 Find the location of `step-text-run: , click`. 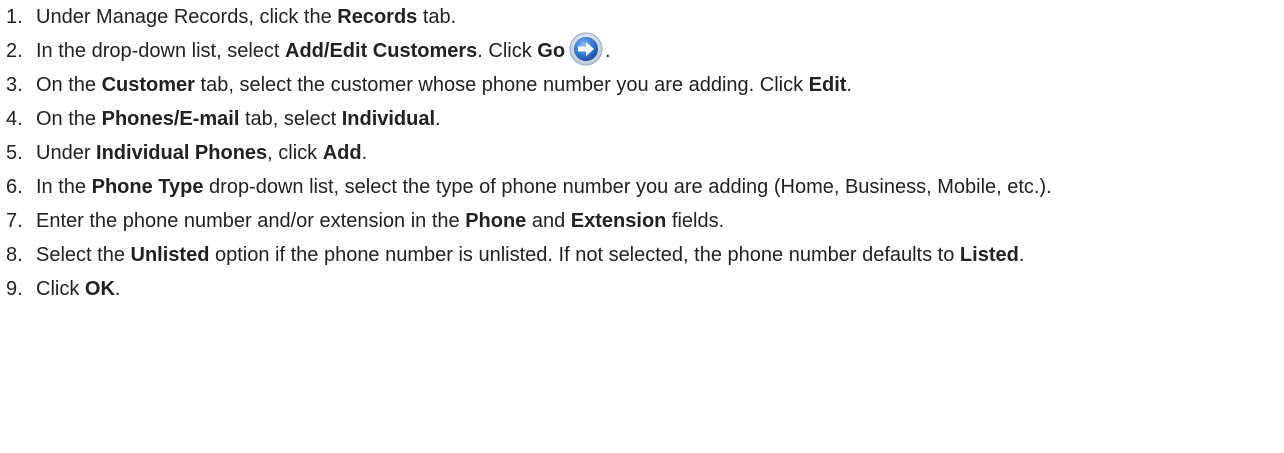

step-text-run: , click is located at coordinates (295, 153).